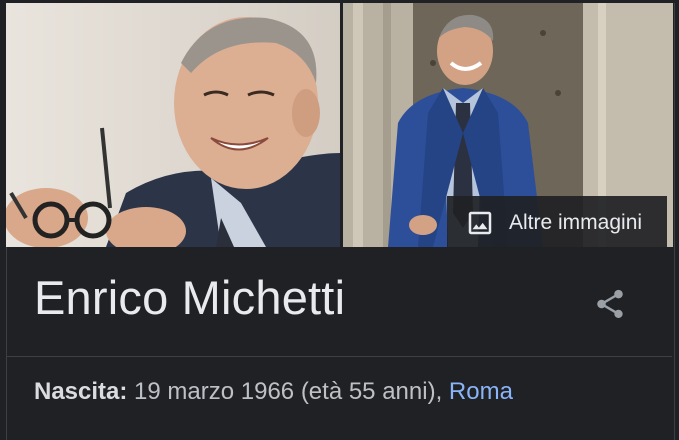 The width and height of the screenshot is (679, 440). What do you see at coordinates (481, 391) in the screenshot?
I see `birth-place-link: Roma` at bounding box center [481, 391].